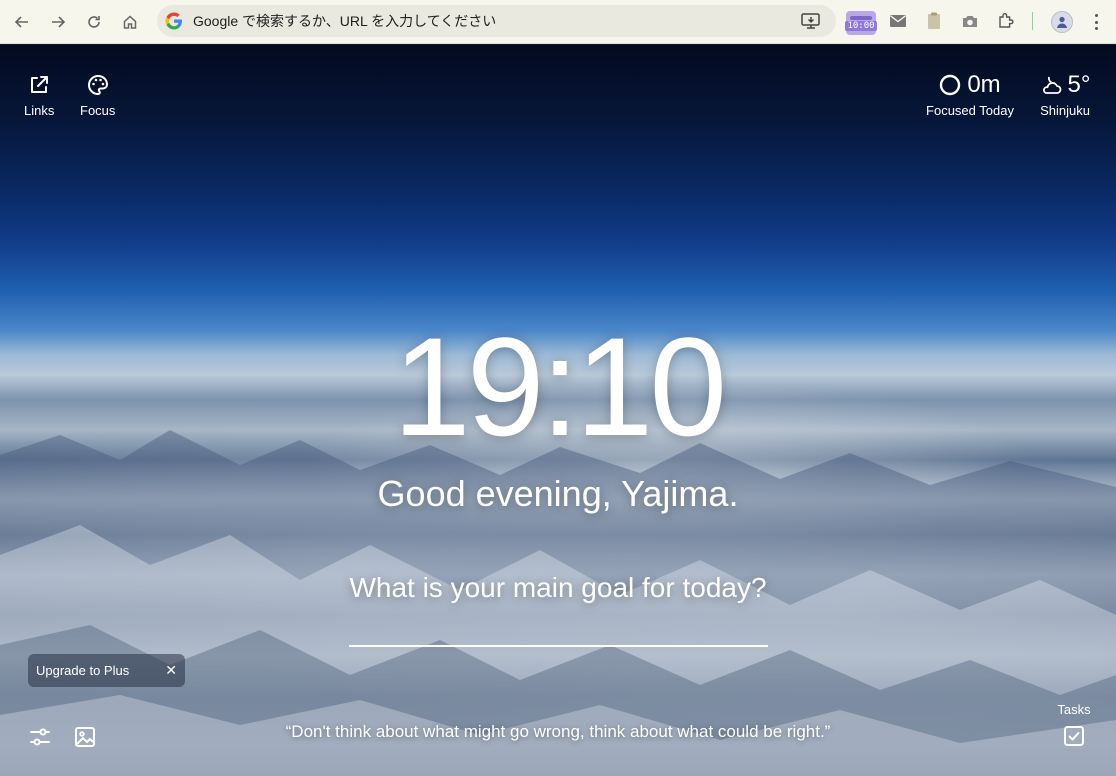 The width and height of the screenshot is (1116, 776). I want to click on home-button, so click(130, 22).